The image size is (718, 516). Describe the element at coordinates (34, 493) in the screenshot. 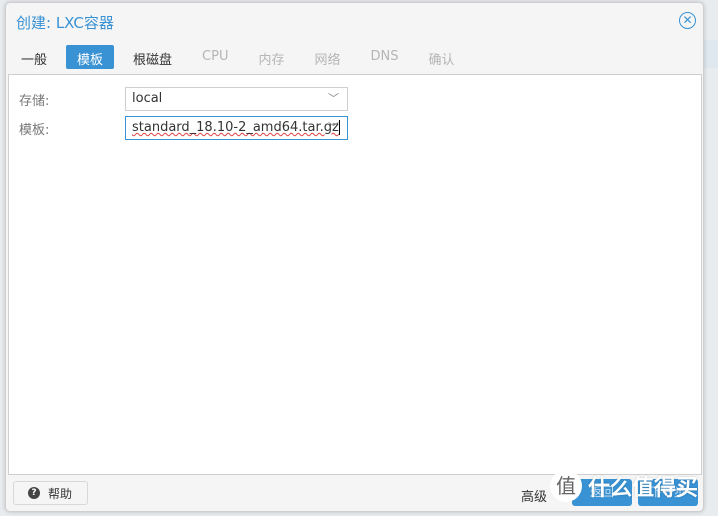

I see `question-icon: ?` at that location.